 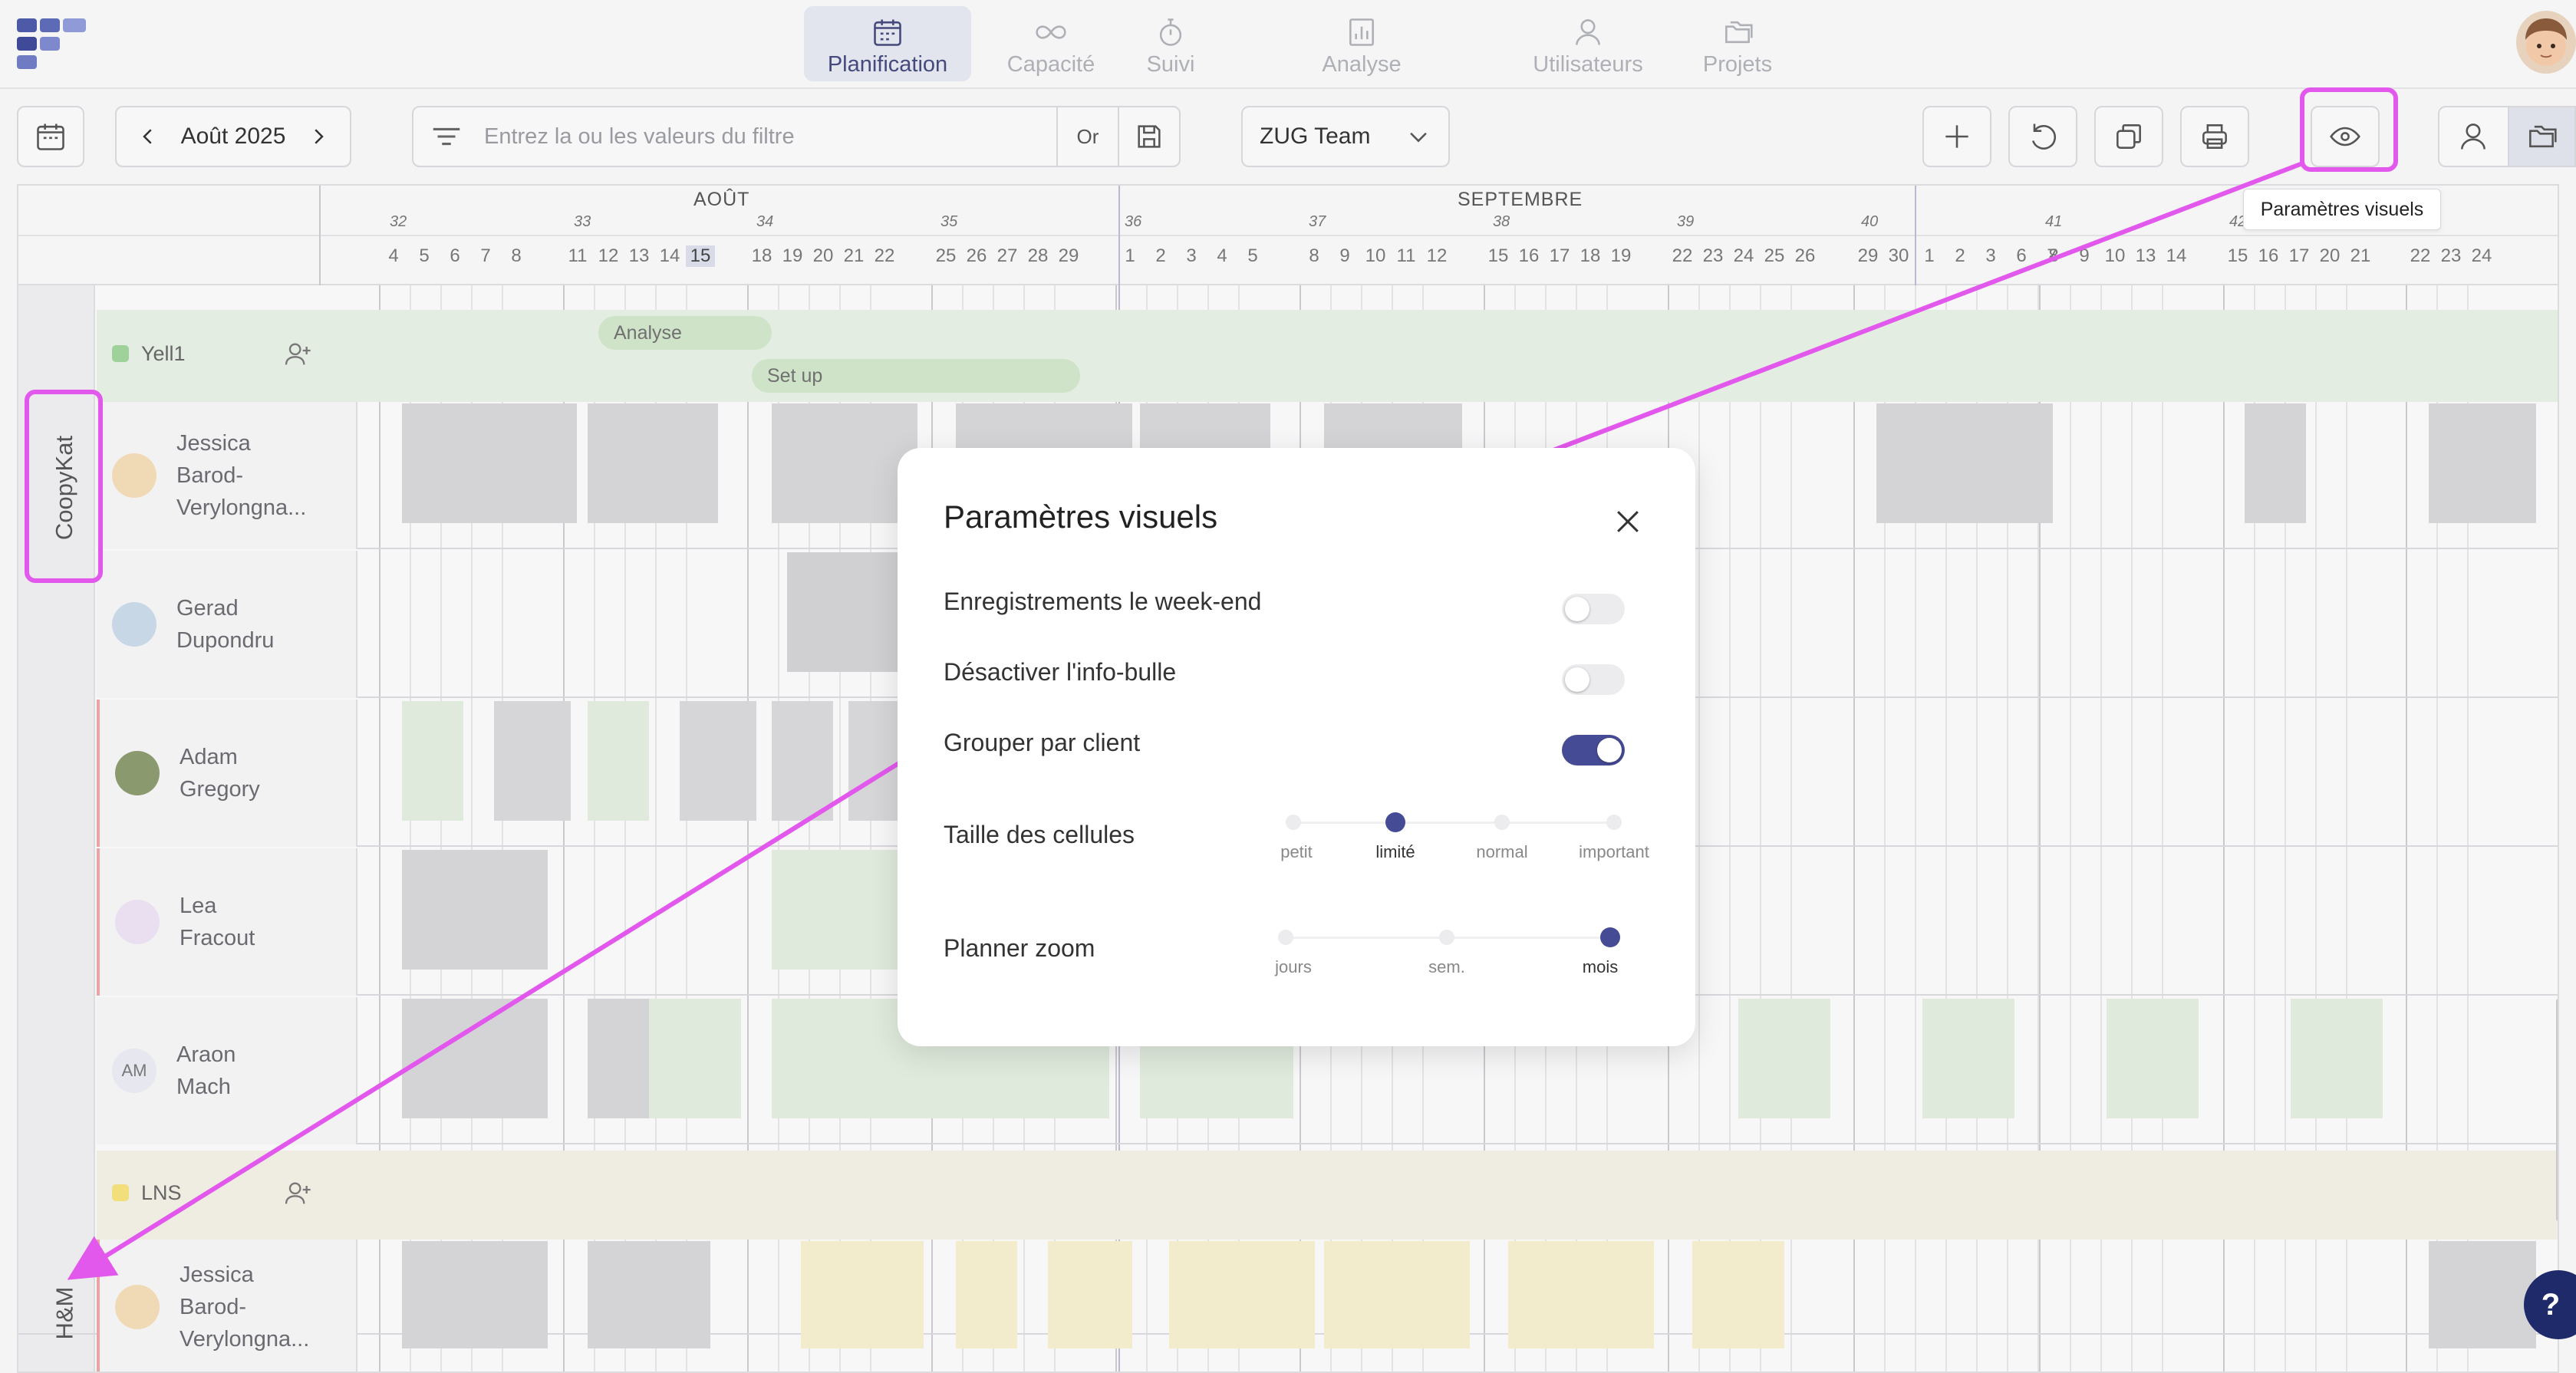 I want to click on close-icon, so click(x=1628, y=521).